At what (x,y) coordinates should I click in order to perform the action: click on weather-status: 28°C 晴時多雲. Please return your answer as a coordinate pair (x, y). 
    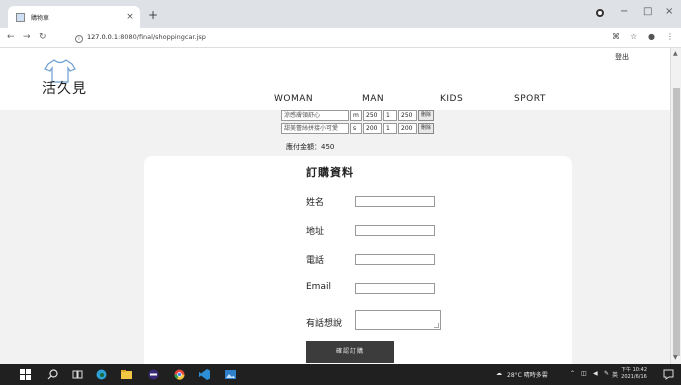
    Looking at the image, I should click on (527, 374).